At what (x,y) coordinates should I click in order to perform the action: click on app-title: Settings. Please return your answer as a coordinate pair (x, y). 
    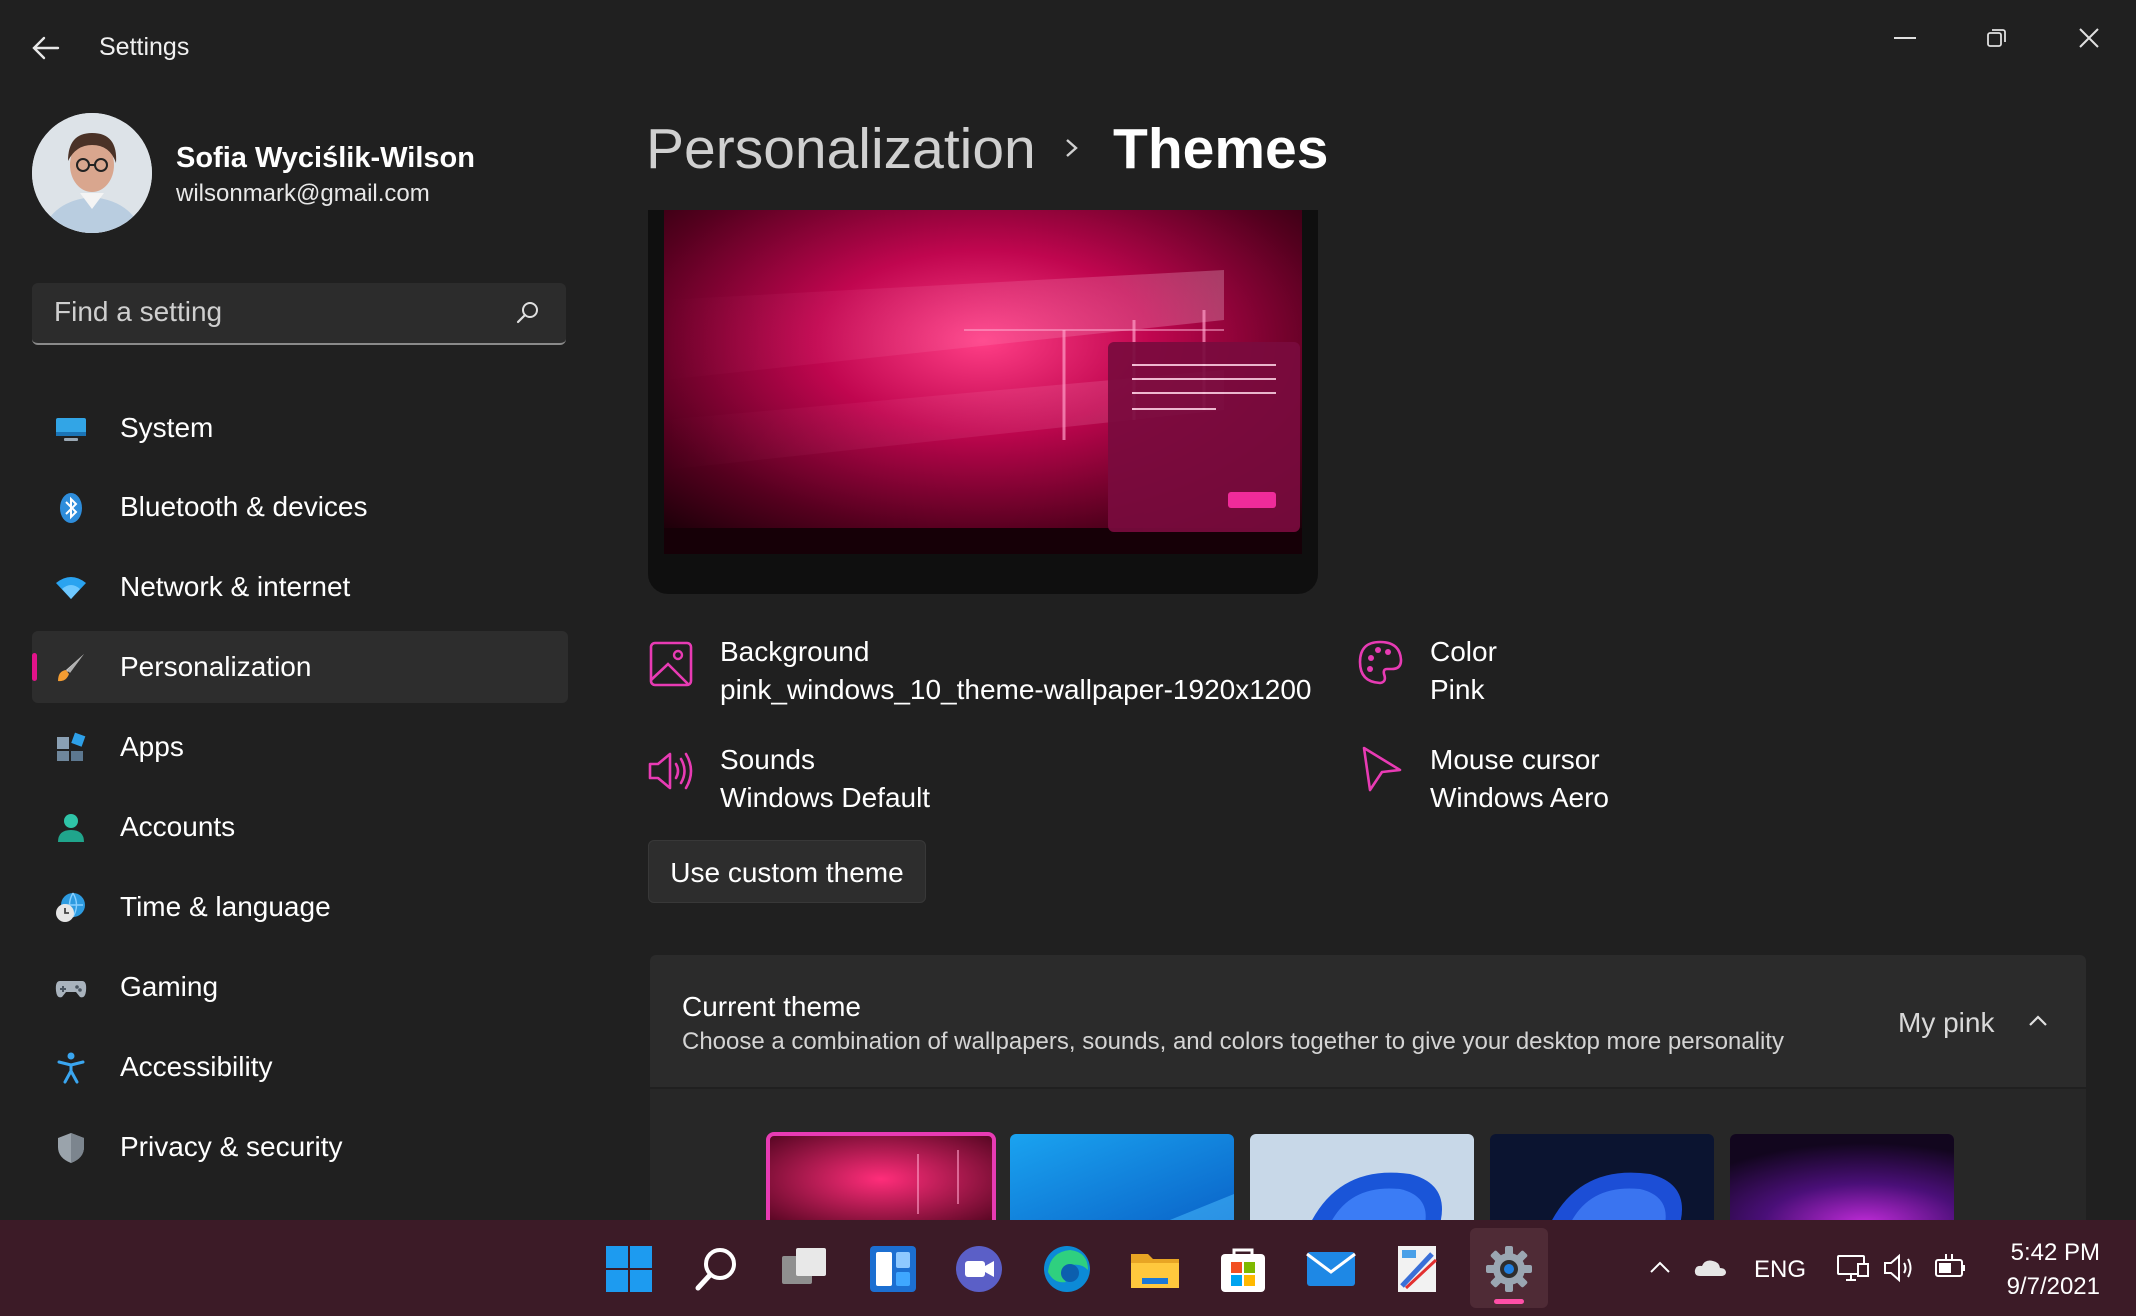
    Looking at the image, I should click on (144, 47).